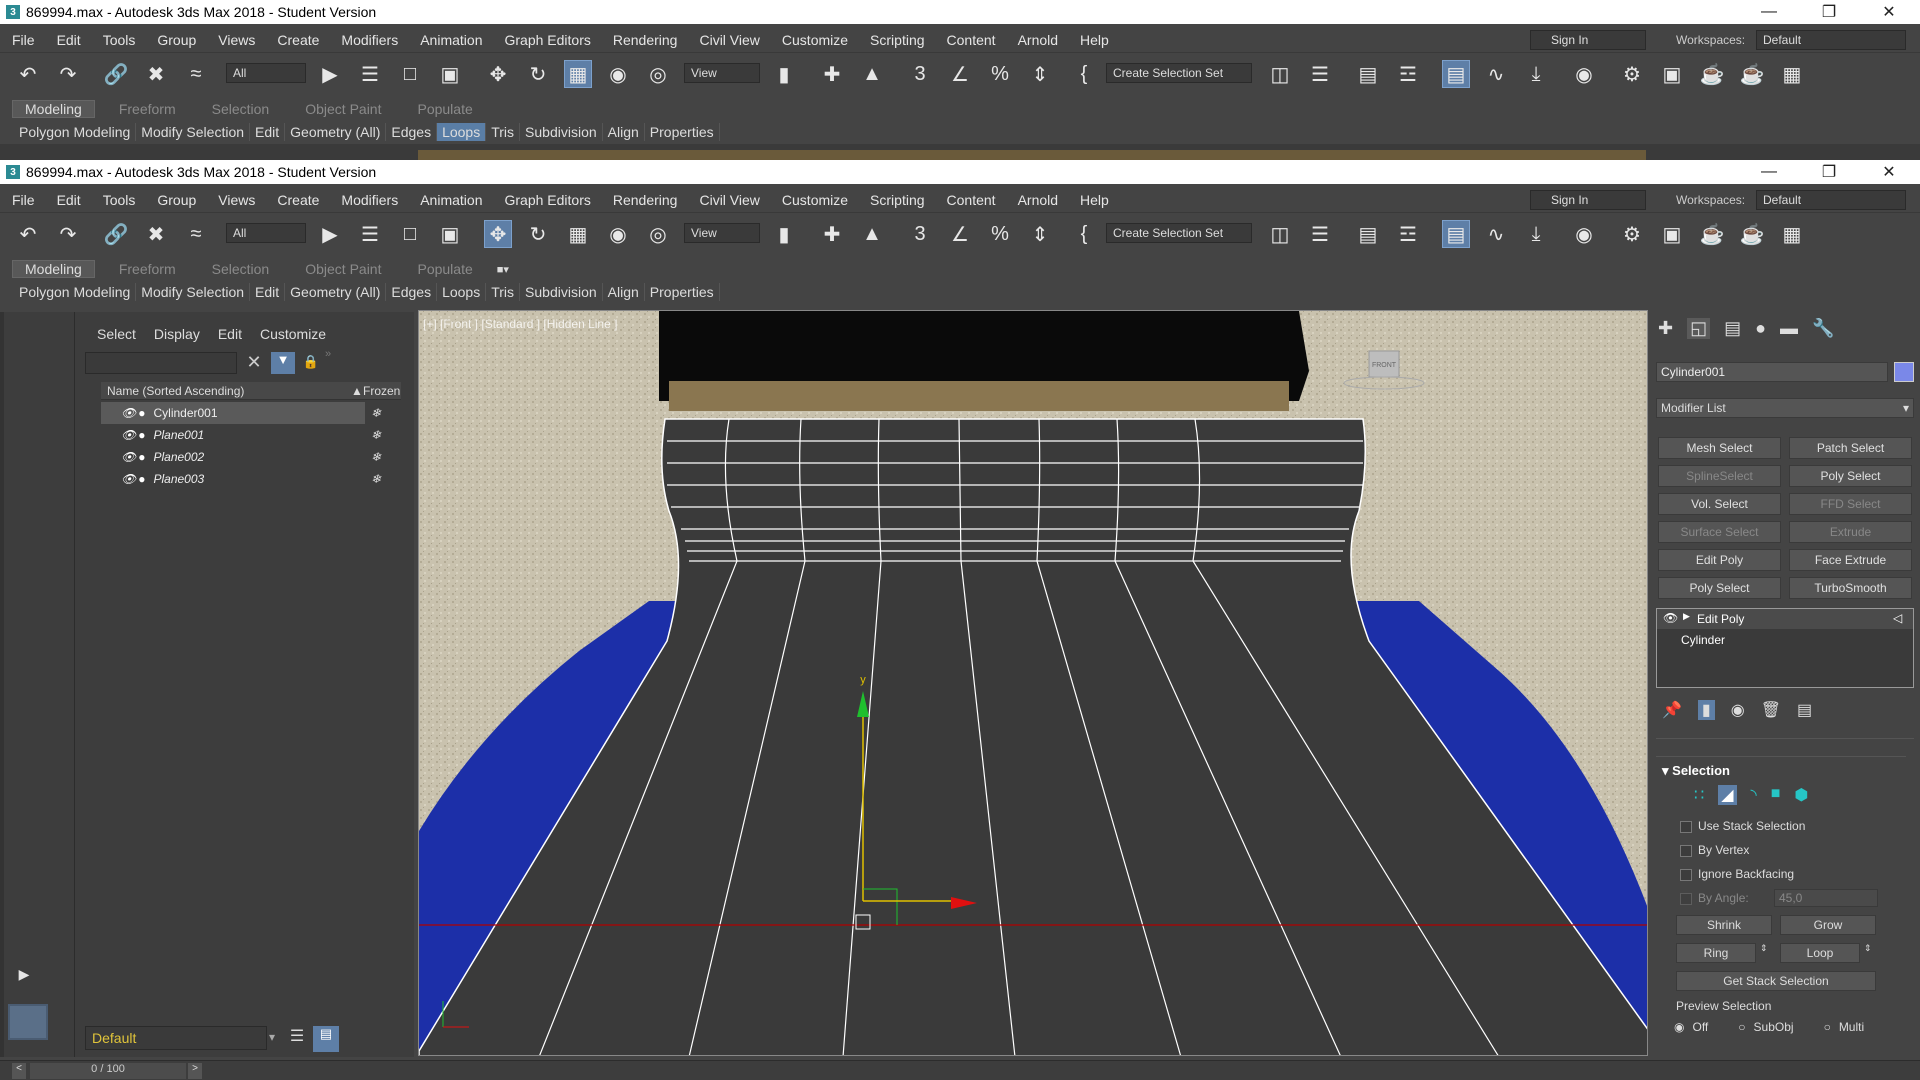 The width and height of the screenshot is (1920, 1080). Describe the element at coordinates (1850, 504) in the screenshot. I see `ffd-select-button: FFD Select` at that location.